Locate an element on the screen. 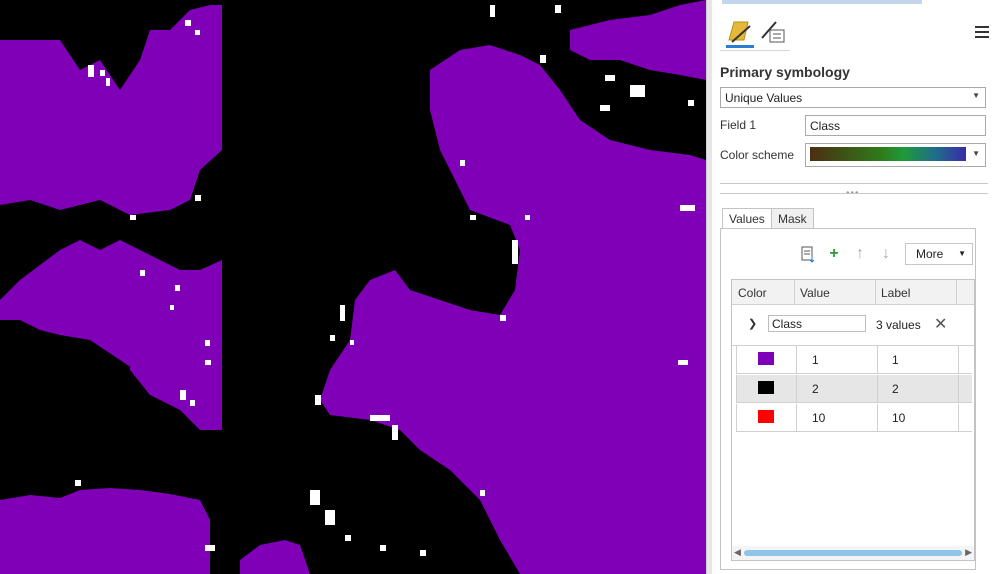 Image resolution: width=999 pixels, height=574 pixels. group-row: ❯ Class 3 values ✕ is located at coordinates (853, 325).